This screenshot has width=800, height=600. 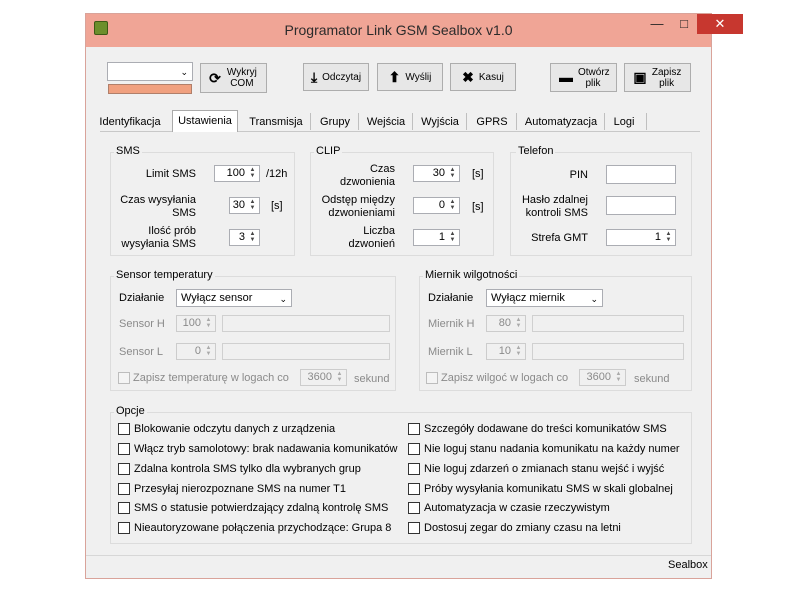 I want to click on delete-button: ✖ Kasuj, so click(x=483, y=77).